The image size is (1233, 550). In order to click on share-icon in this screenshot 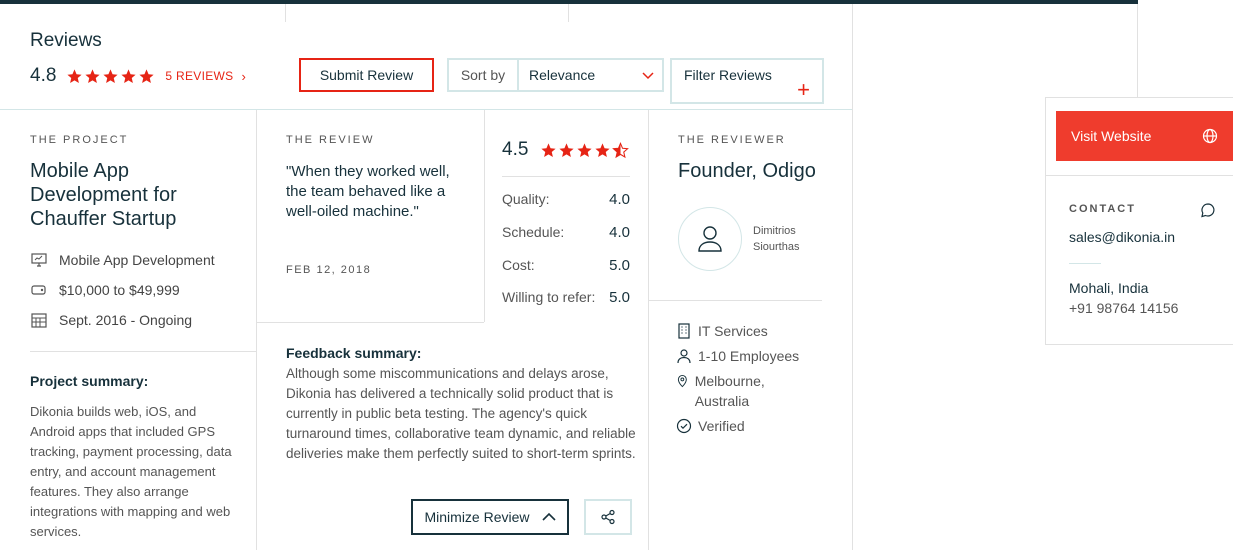, I will do `click(608, 517)`.